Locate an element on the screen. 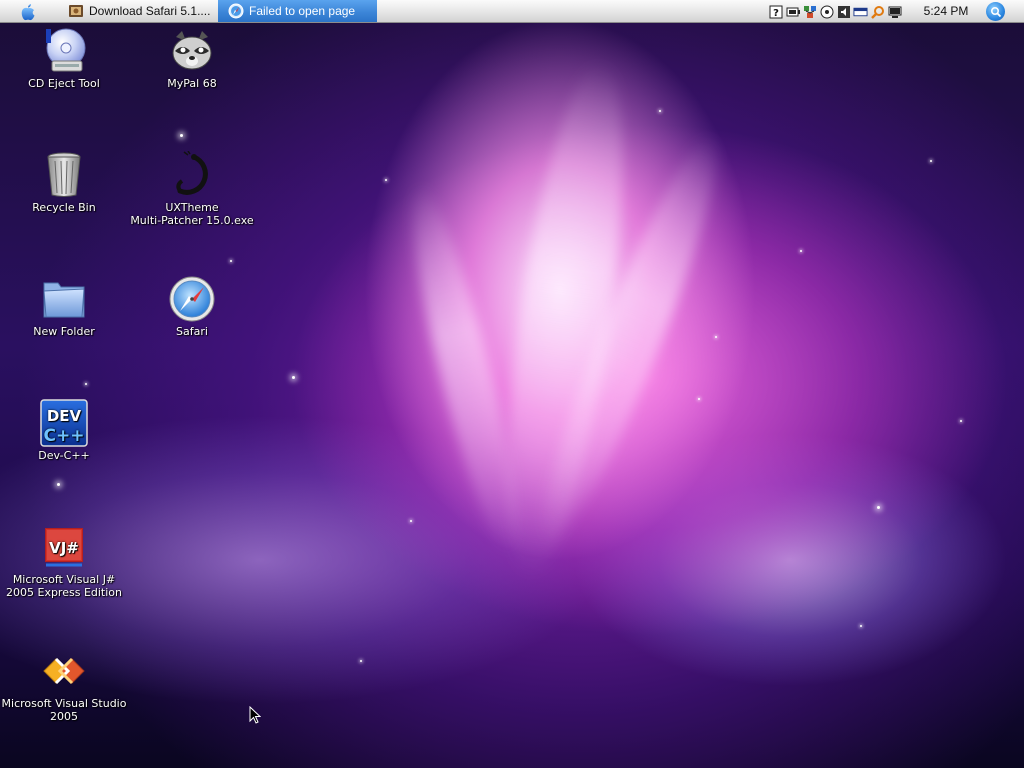 This screenshot has width=1024, height=768. folder-icon is located at coordinates (64, 300).